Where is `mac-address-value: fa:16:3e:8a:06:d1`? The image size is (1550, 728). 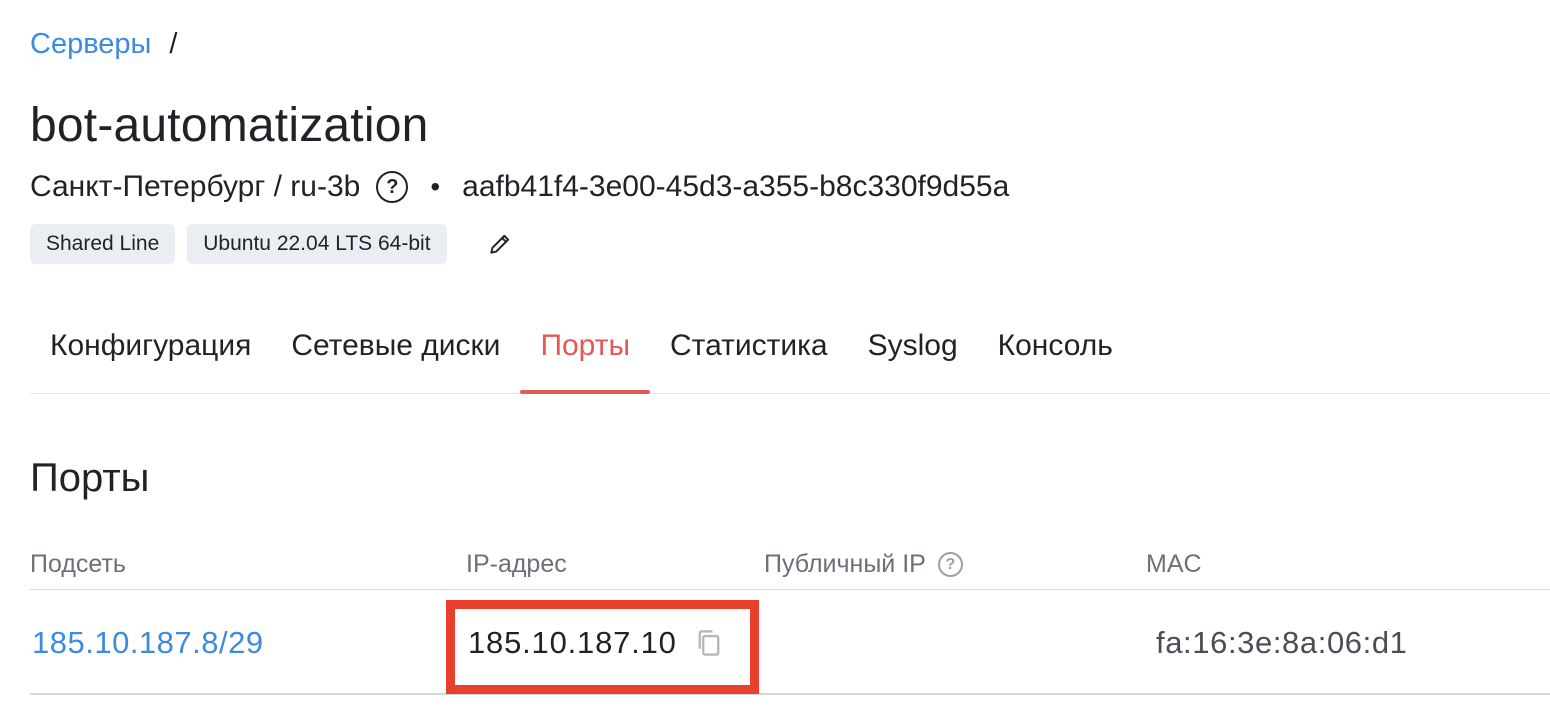 mac-address-value: fa:16:3e:8a:06:d1 is located at coordinates (1282, 642).